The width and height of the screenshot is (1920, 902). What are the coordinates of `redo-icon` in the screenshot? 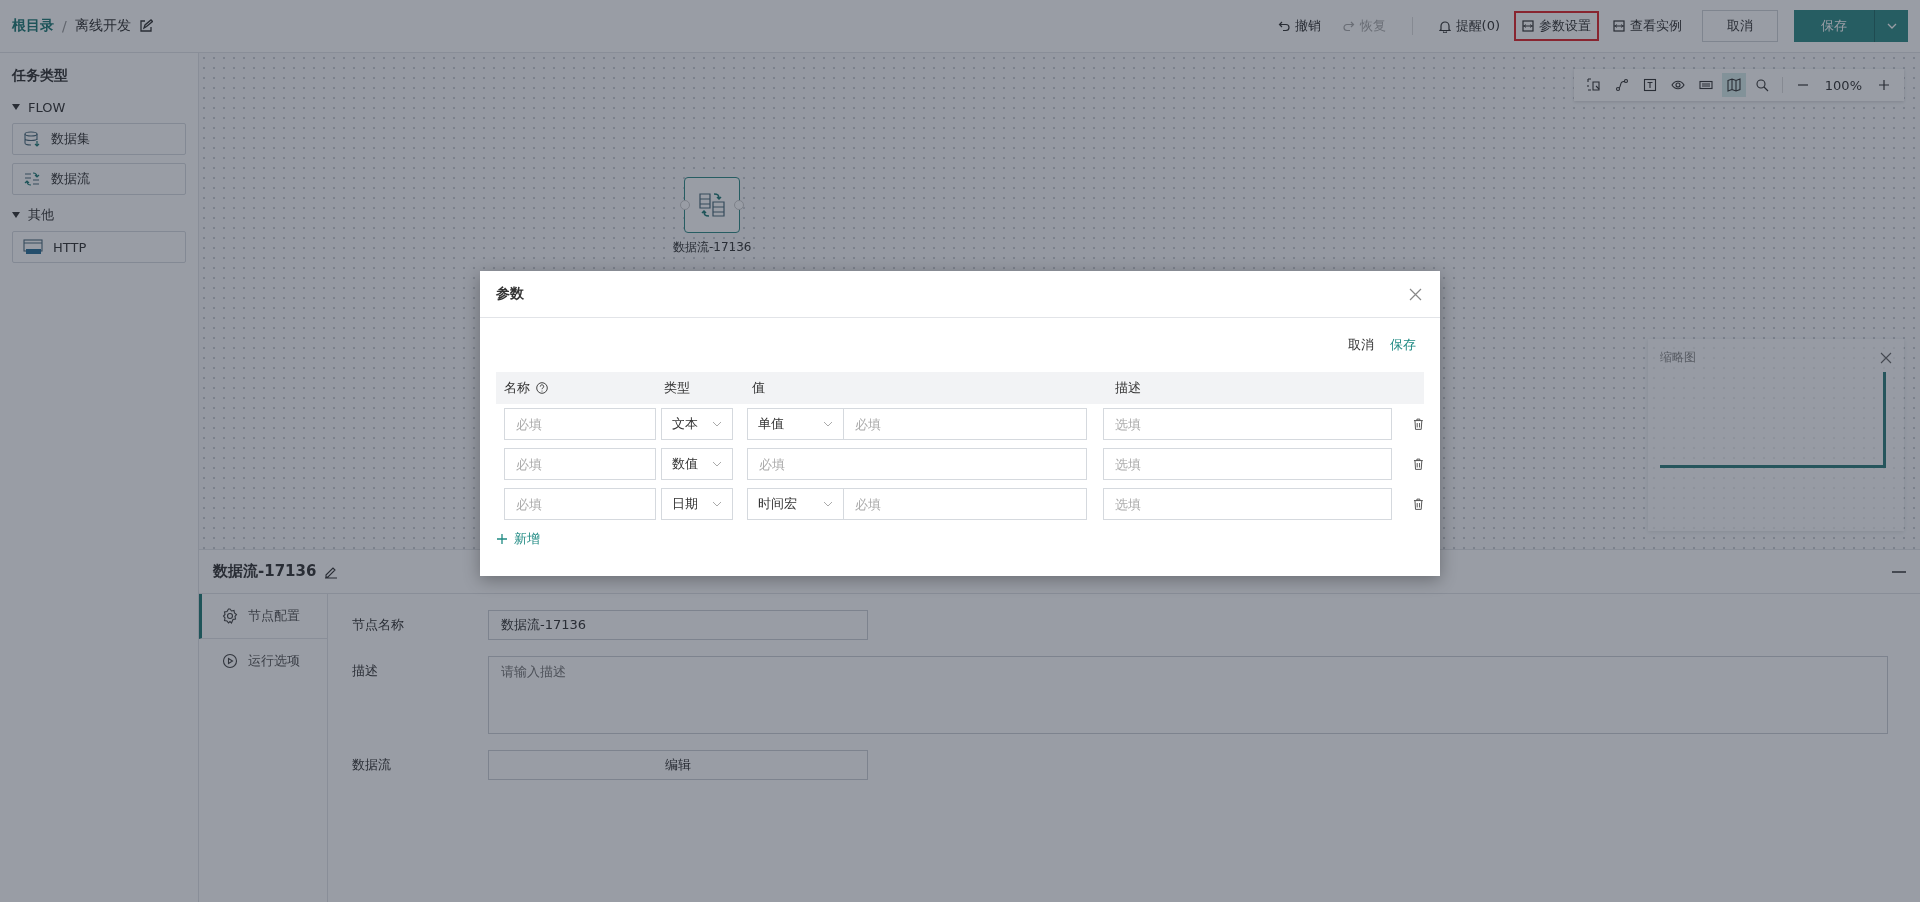 It's located at (1348, 26).